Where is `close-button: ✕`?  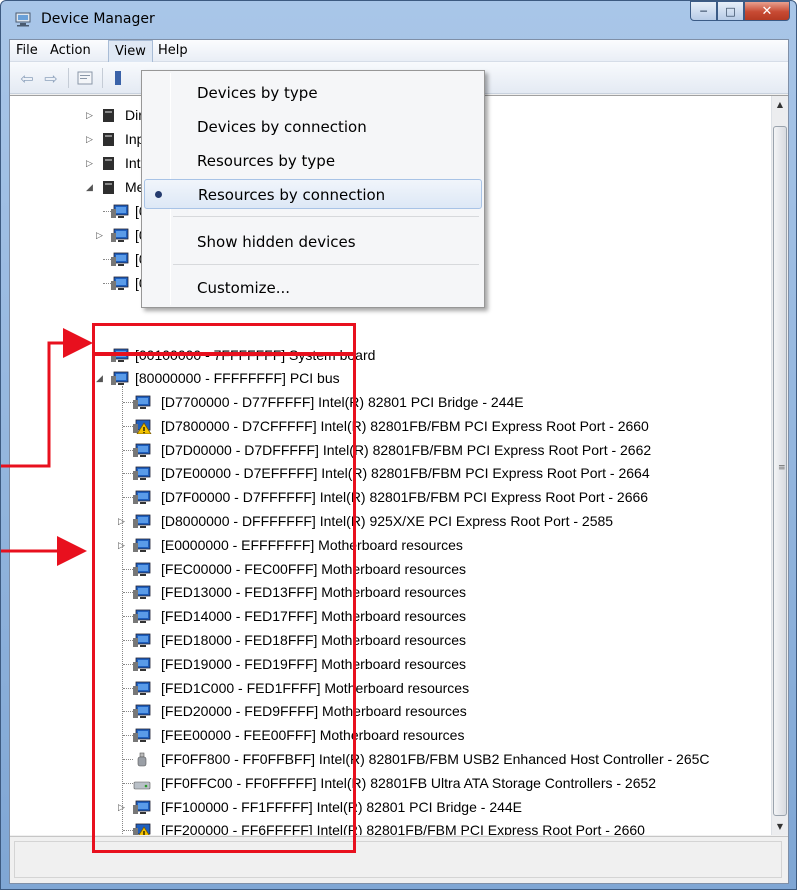
close-button: ✕ is located at coordinates (767, 11).